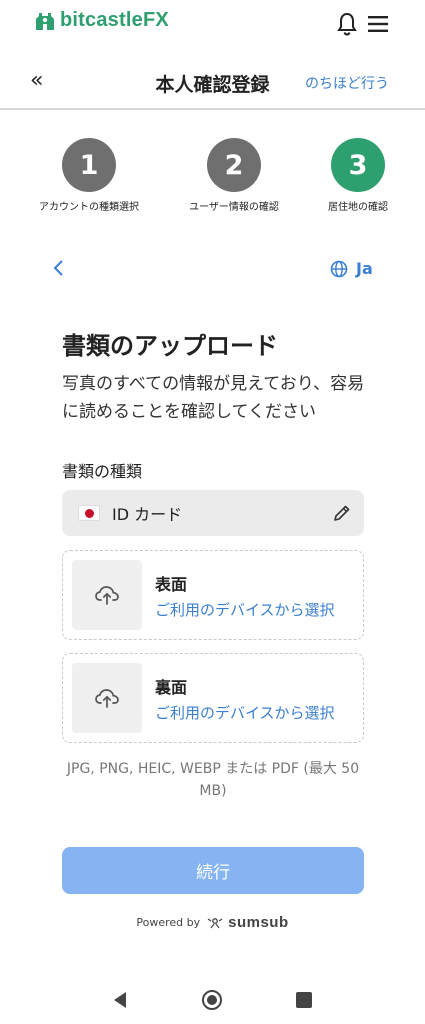 This screenshot has height=1024, width=425. Describe the element at coordinates (213, 870) in the screenshot. I see `continue-button: 続行` at that location.